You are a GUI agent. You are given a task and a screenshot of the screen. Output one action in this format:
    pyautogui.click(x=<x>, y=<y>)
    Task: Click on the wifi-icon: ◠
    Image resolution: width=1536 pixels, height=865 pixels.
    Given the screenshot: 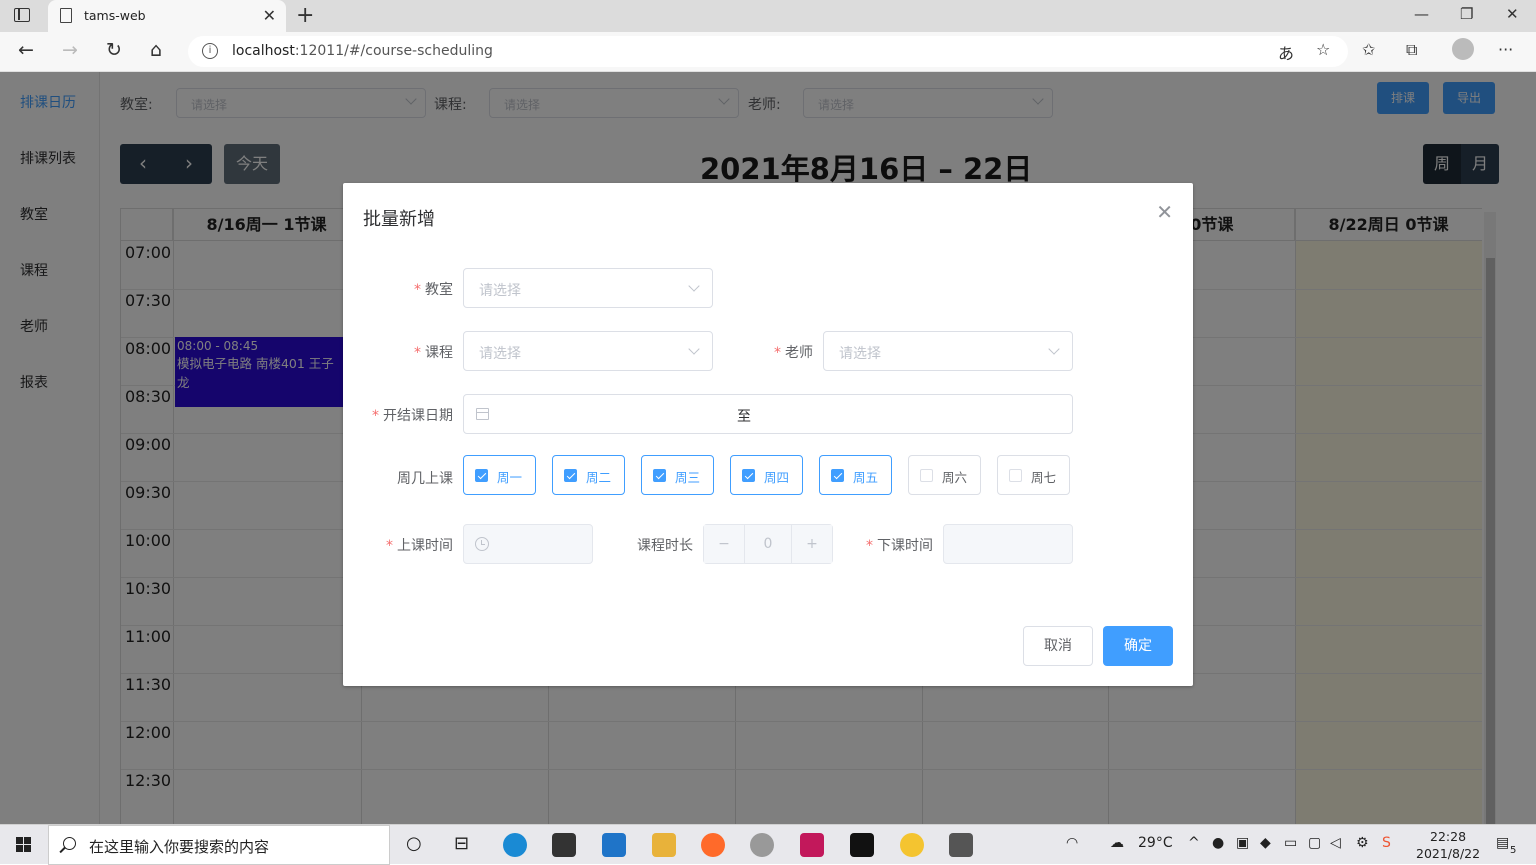 What is the action you would take?
    pyautogui.click(x=1072, y=843)
    